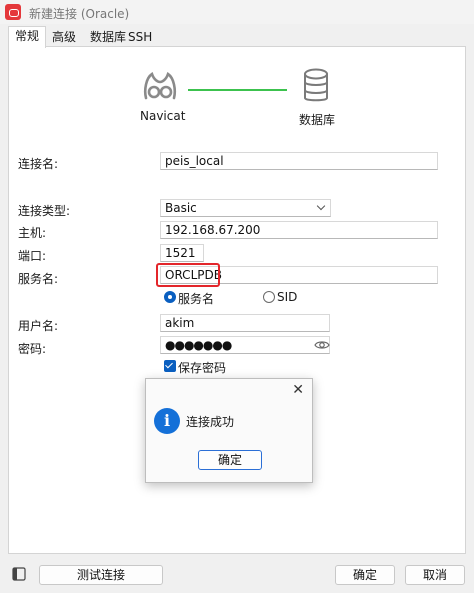  What do you see at coordinates (316, 85) in the screenshot?
I see `database-icon` at bounding box center [316, 85].